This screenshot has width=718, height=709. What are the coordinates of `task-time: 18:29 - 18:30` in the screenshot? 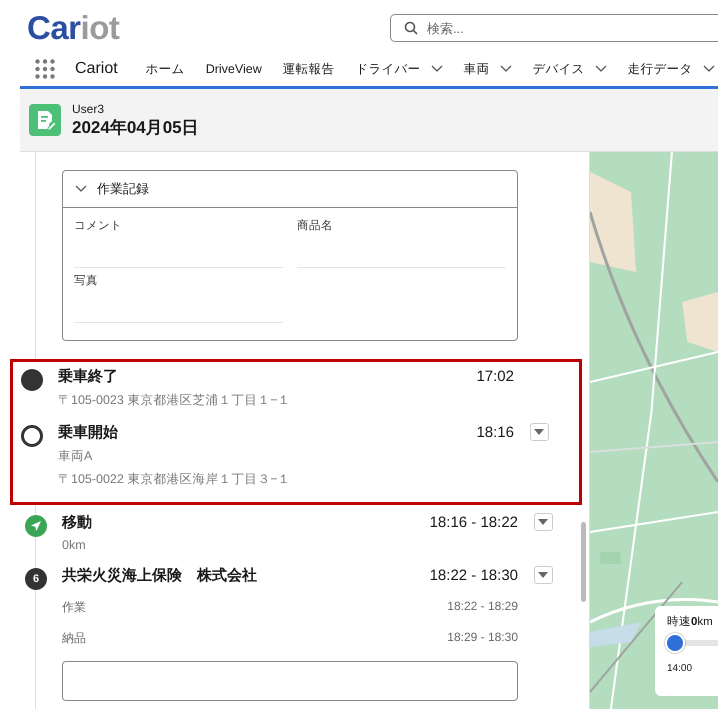 It's located at (482, 638).